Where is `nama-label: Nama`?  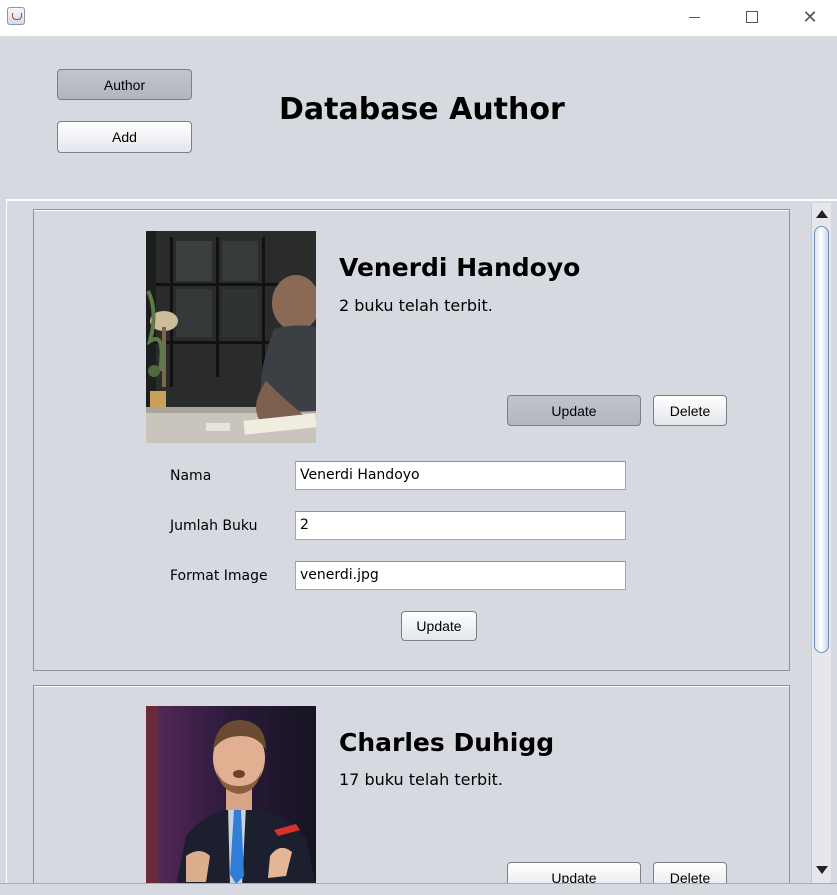 nama-label: Nama is located at coordinates (191, 476).